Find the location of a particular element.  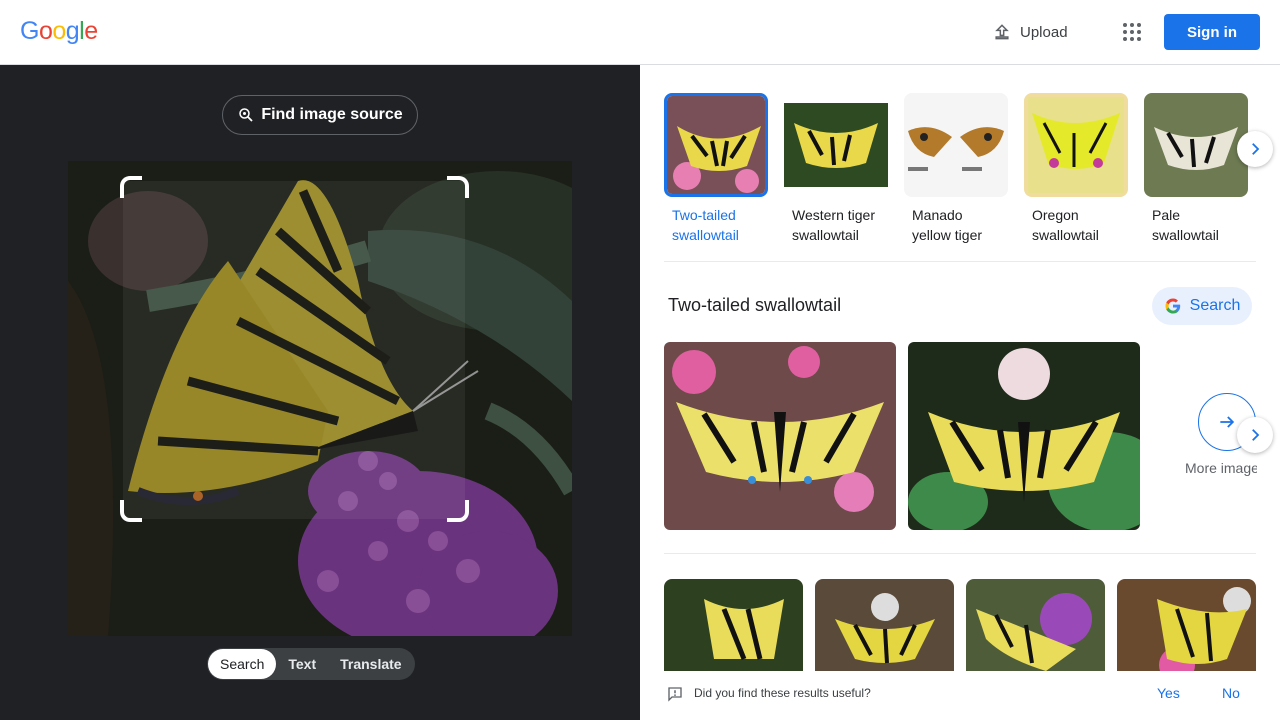

match-manado-yellow-tiger: Manado yellow tiger is located at coordinates (956, 173).